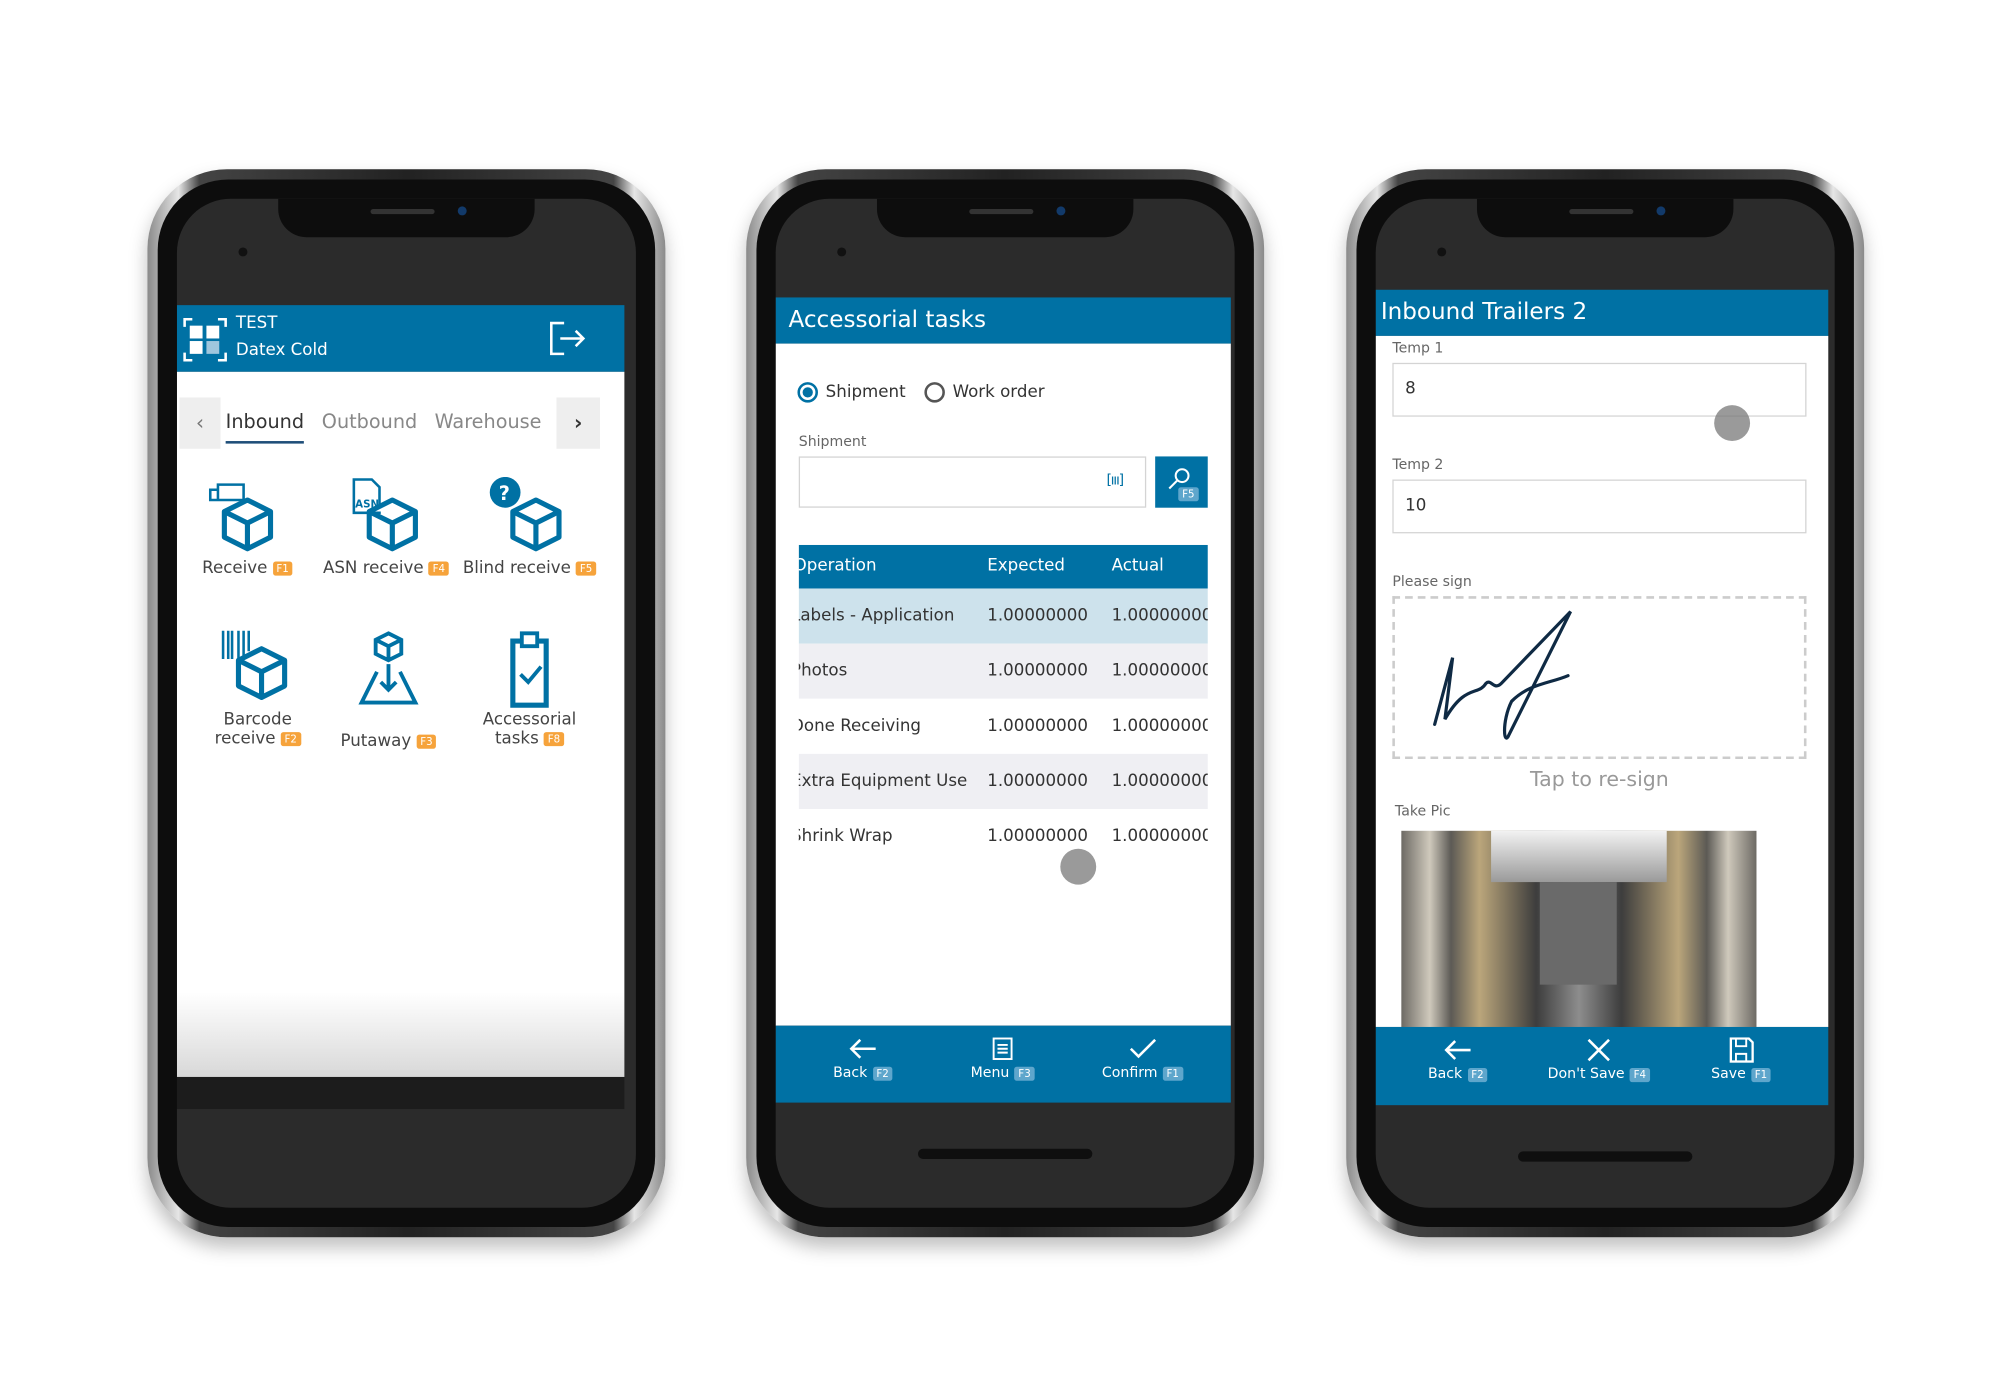  I want to click on radio-label: Shipment, so click(865, 392).